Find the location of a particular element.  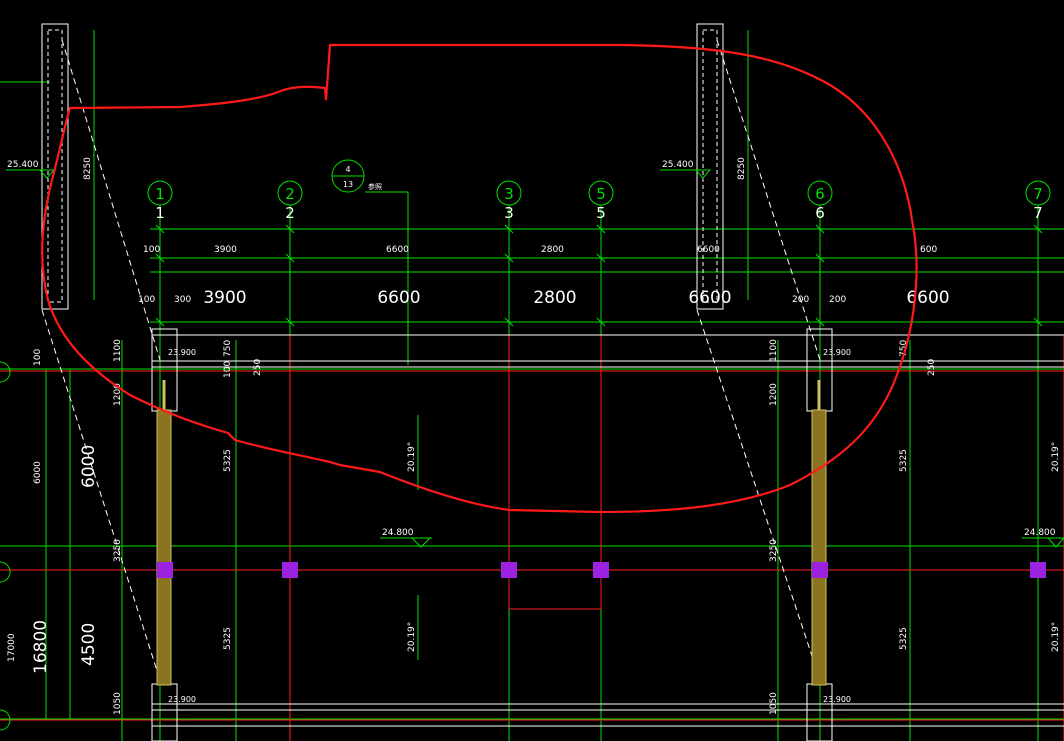

svg-text: 750 is located at coordinates (228, 348).